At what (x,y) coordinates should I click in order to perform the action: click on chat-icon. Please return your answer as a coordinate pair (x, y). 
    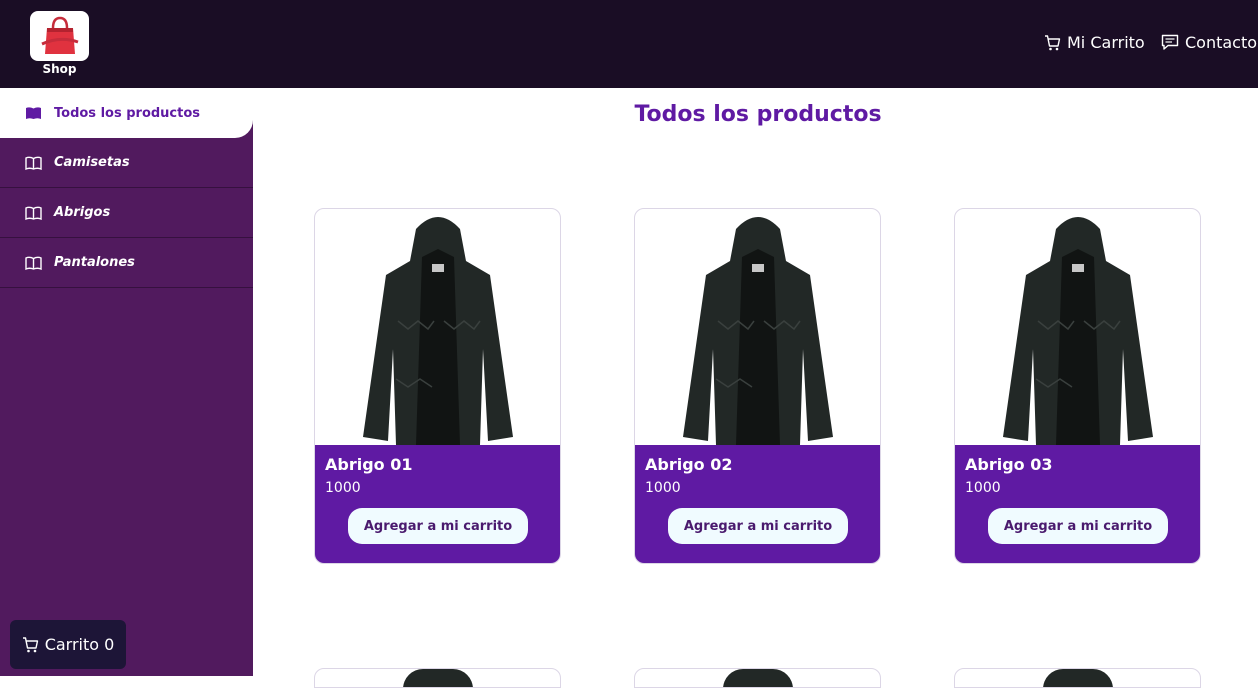
    Looking at the image, I should click on (1170, 42).